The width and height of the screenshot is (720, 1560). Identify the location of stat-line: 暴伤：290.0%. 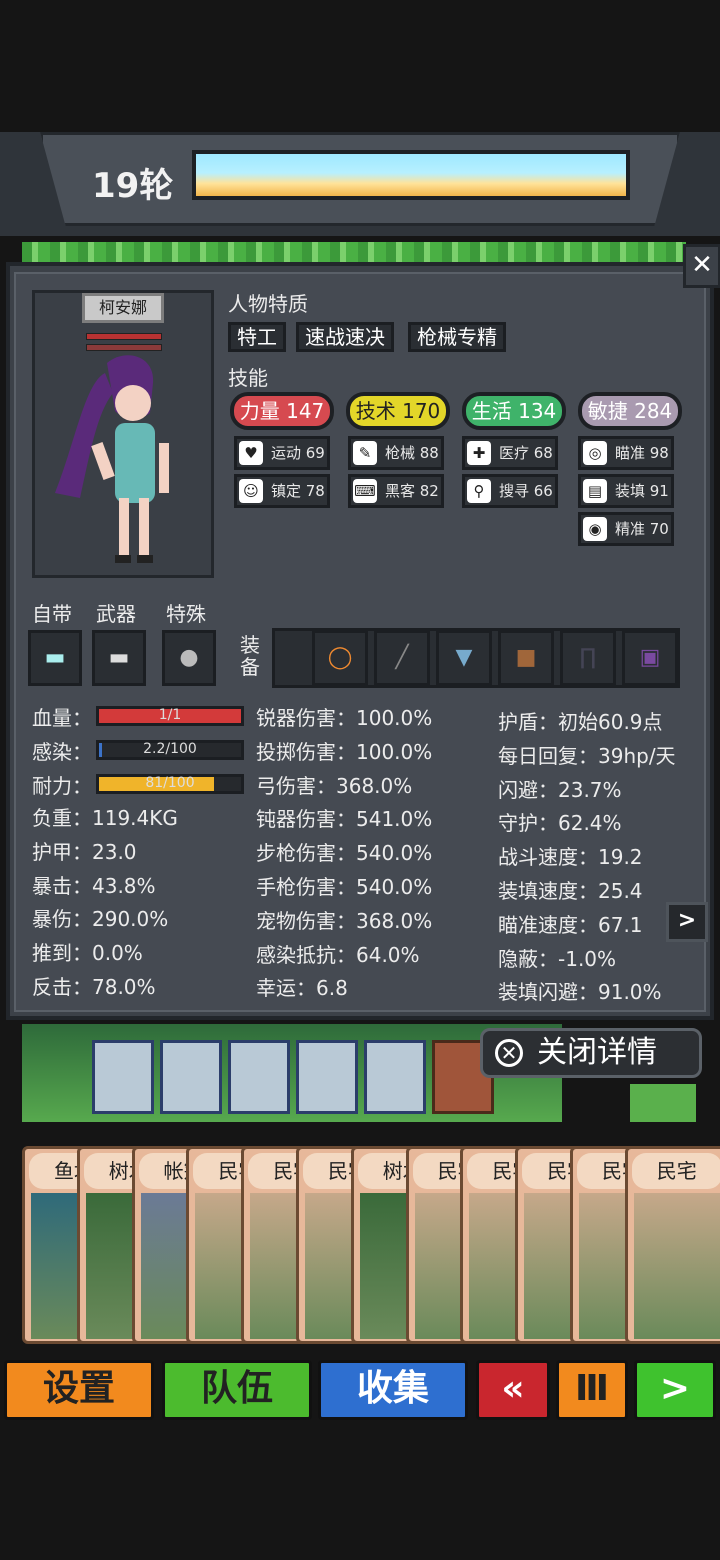
(100, 919).